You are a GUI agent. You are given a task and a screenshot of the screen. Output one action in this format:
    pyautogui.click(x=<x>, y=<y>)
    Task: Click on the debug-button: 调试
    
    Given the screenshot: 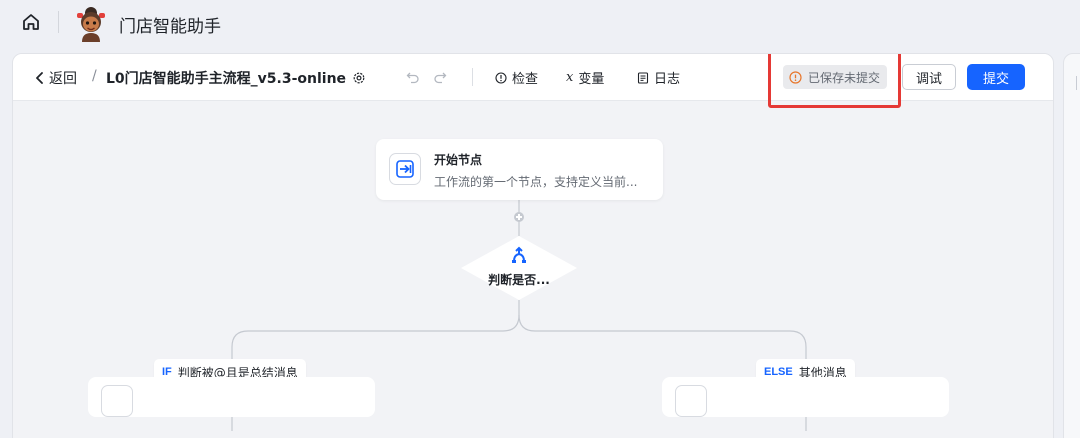 What is the action you would take?
    pyautogui.click(x=929, y=77)
    